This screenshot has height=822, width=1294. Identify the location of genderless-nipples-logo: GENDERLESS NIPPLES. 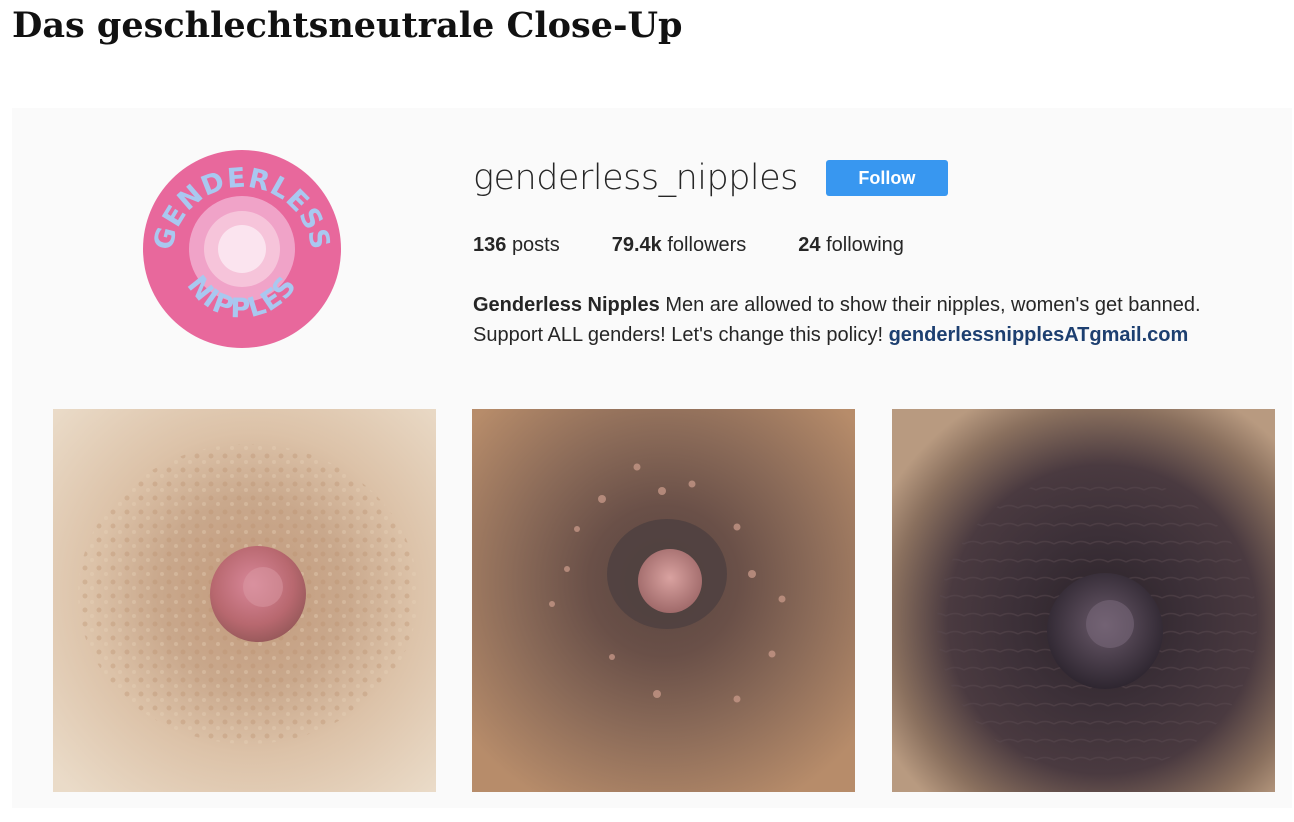
(242, 249).